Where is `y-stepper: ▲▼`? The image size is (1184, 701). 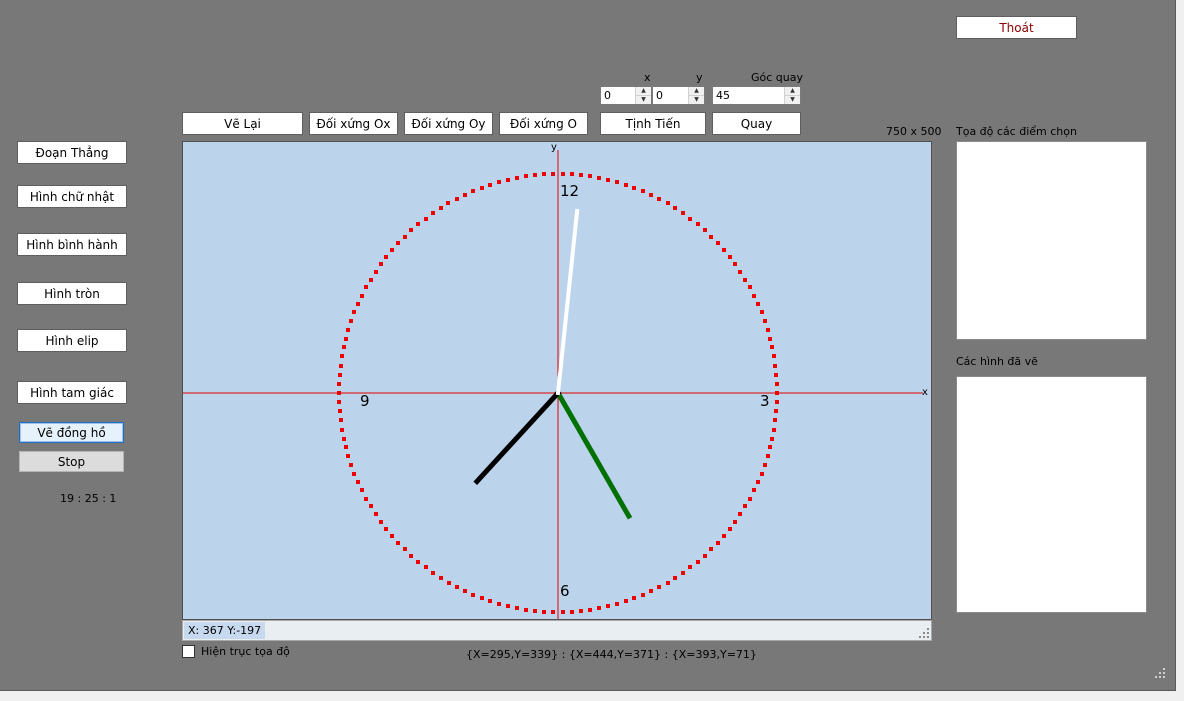 y-stepper: ▲▼ is located at coordinates (678, 95).